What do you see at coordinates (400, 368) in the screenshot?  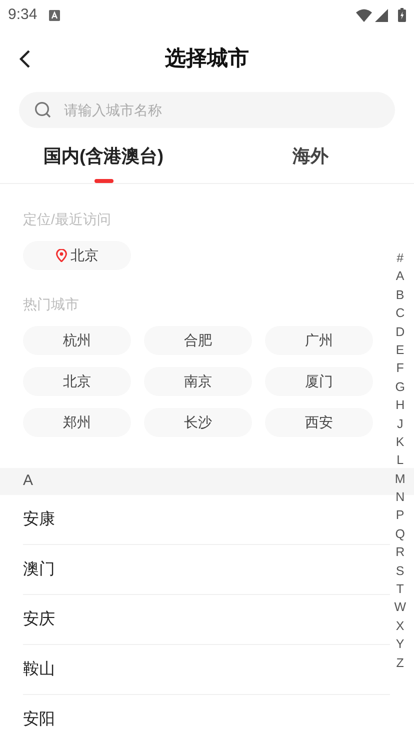 I see `index-letter: F` at bounding box center [400, 368].